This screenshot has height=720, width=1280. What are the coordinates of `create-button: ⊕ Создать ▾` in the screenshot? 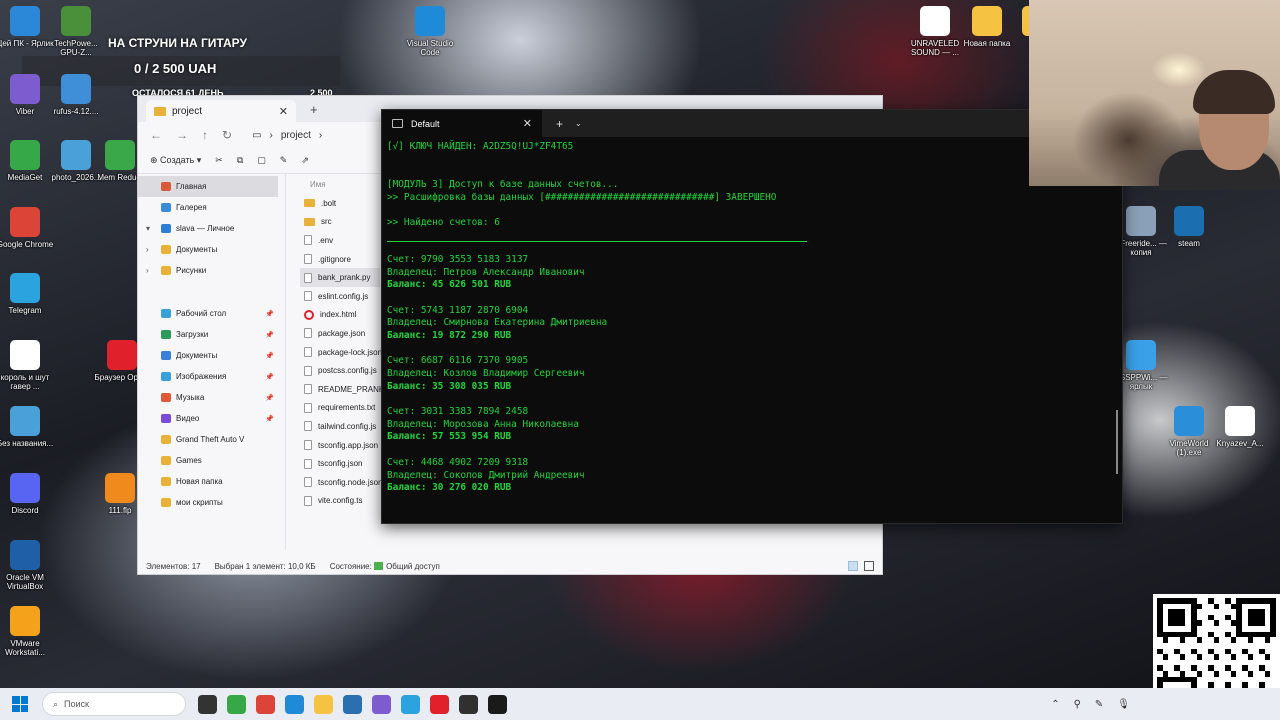 It's located at (175, 160).